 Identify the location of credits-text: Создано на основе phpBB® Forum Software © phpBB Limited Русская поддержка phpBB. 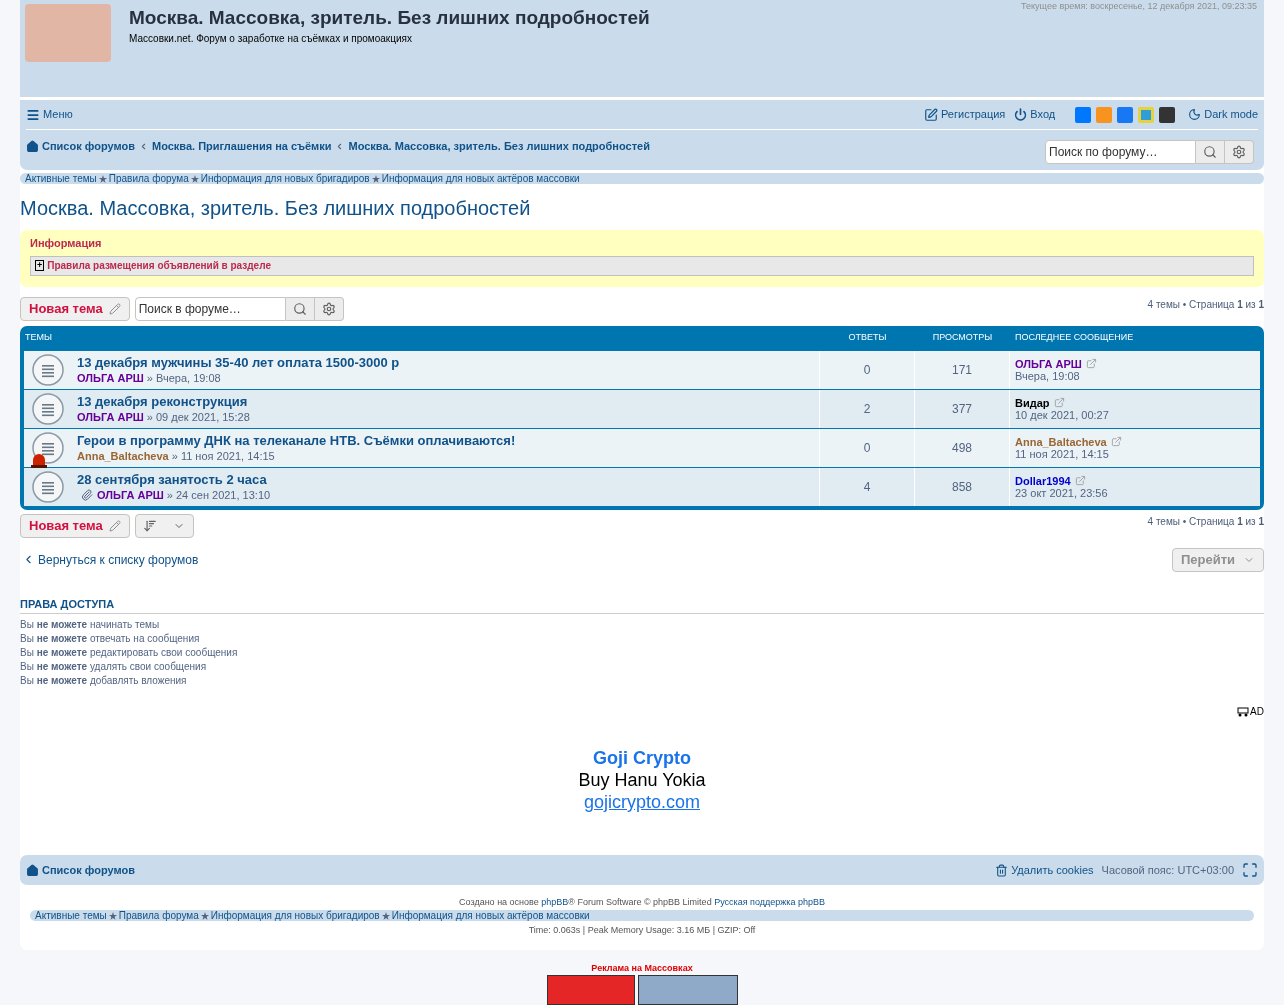
(642, 902).